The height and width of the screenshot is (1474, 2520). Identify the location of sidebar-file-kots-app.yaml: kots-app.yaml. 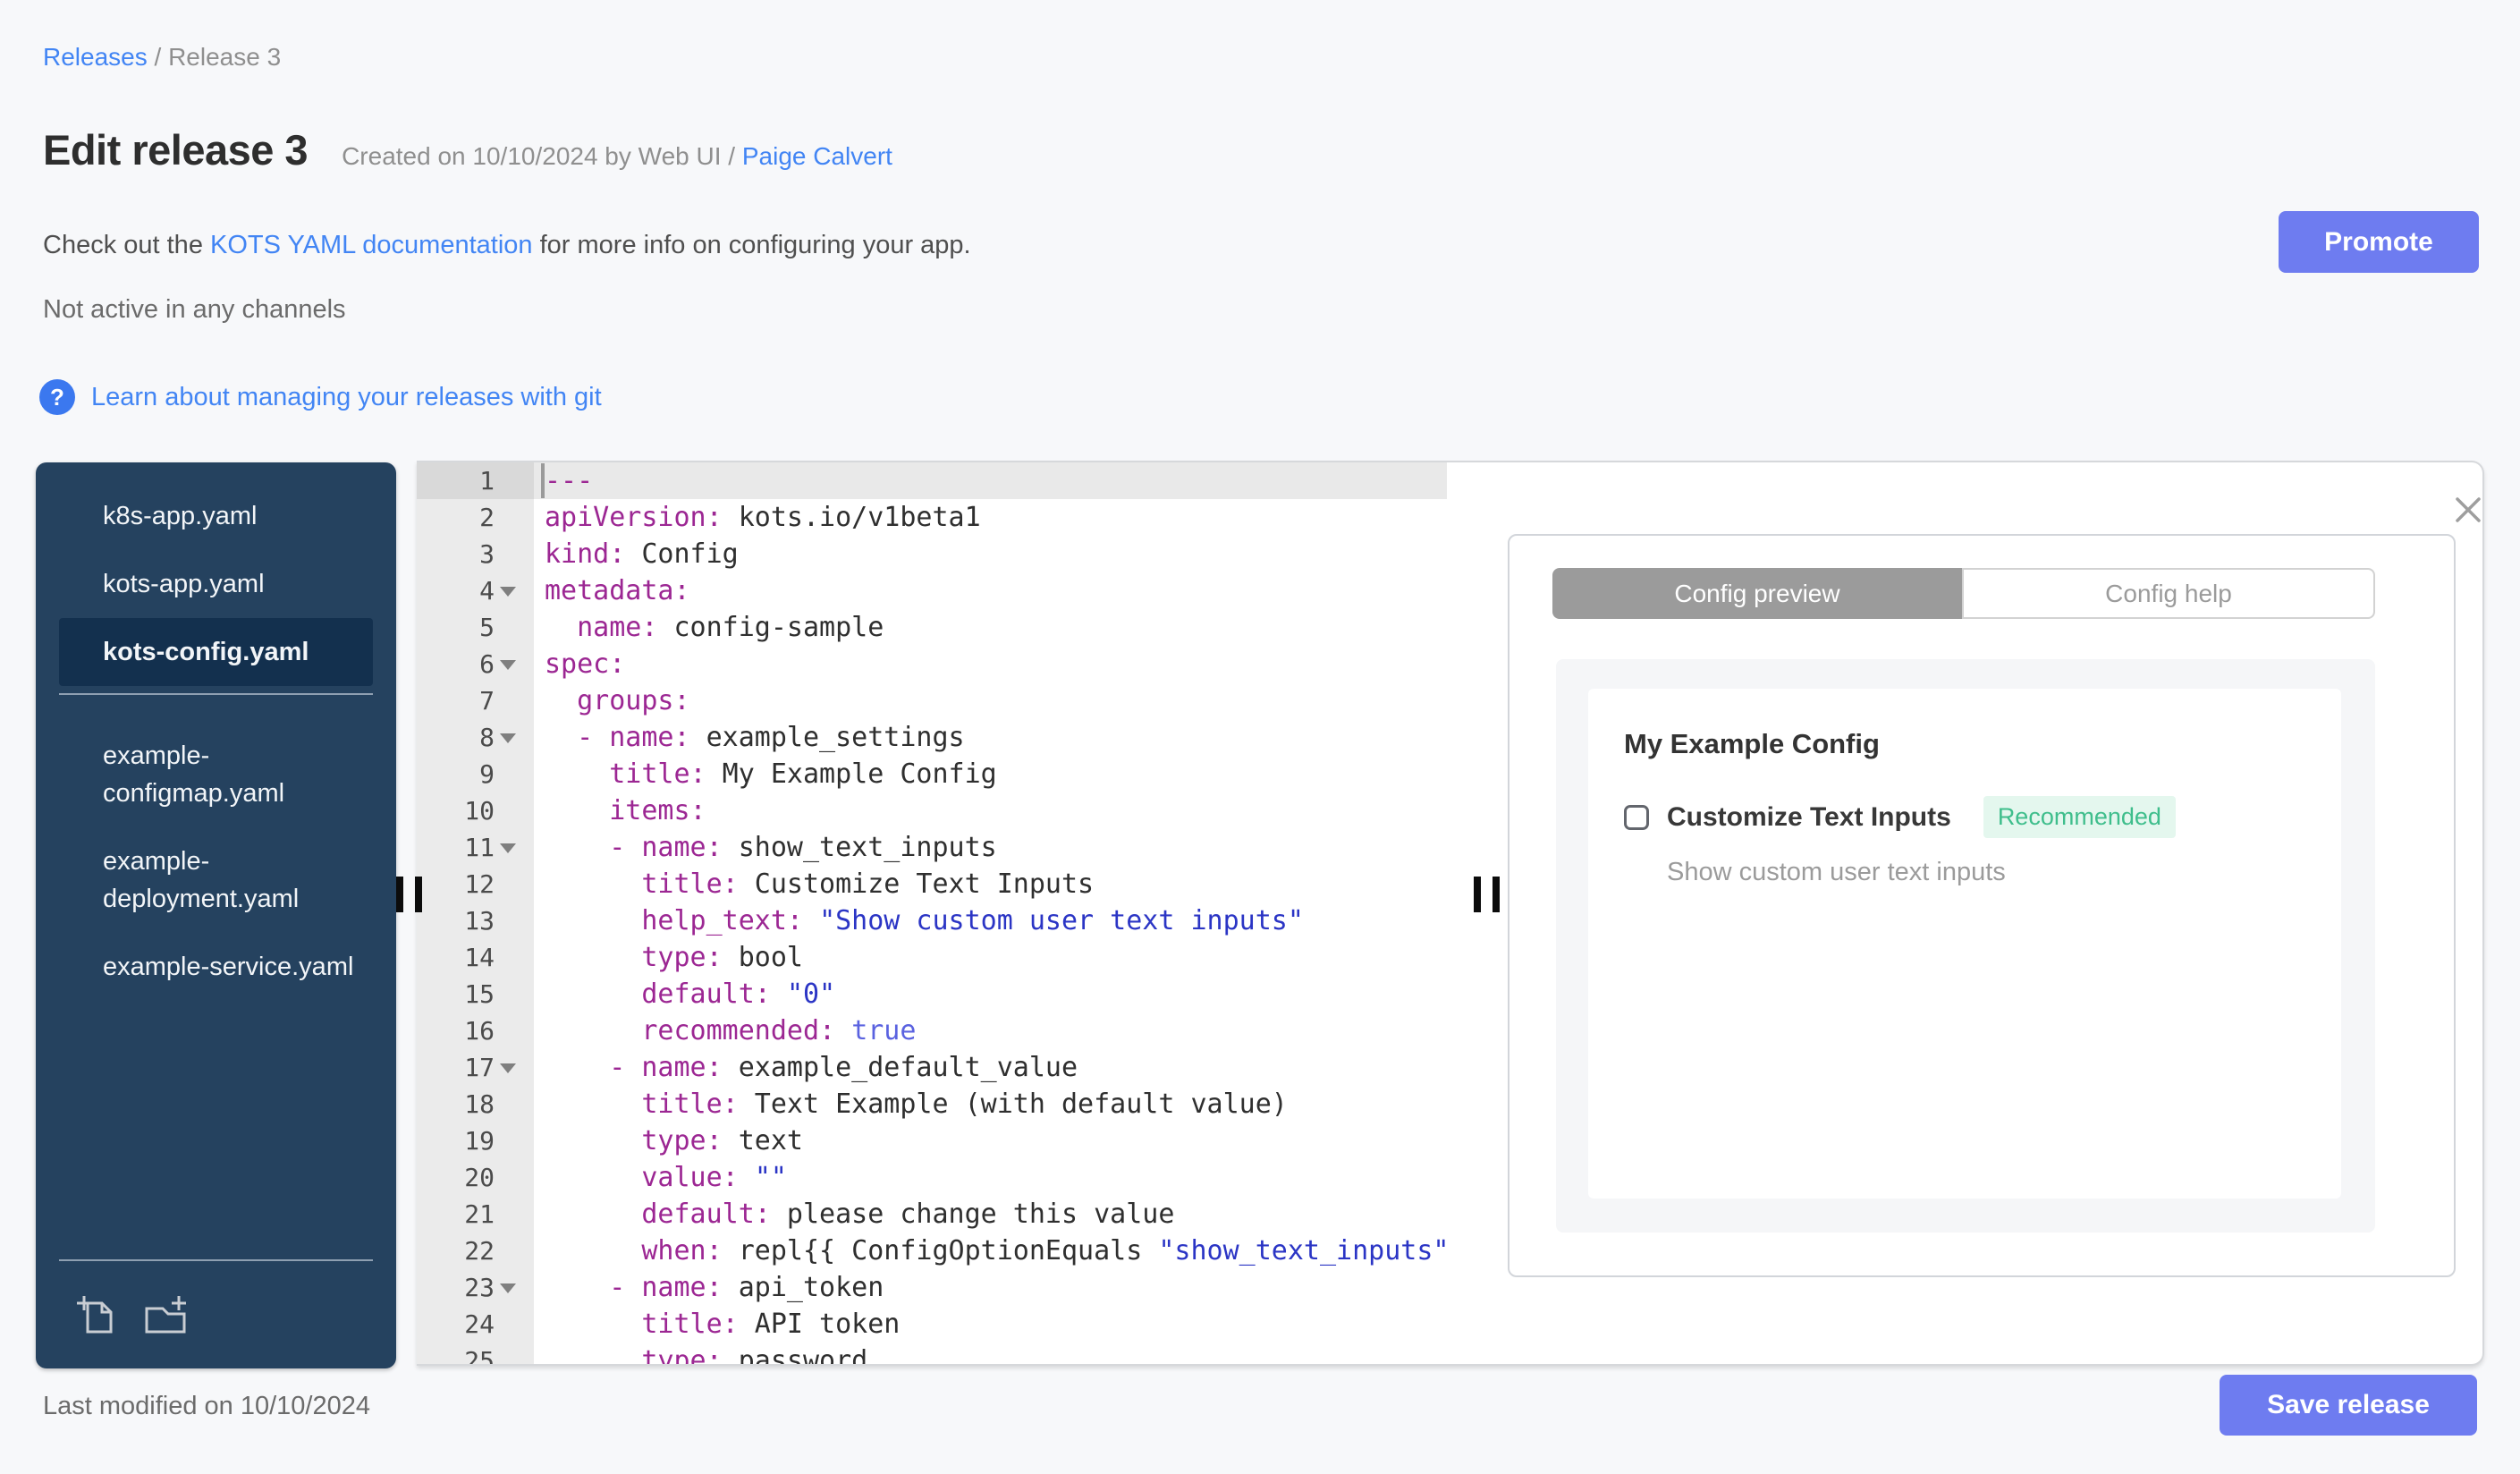
(223, 584).